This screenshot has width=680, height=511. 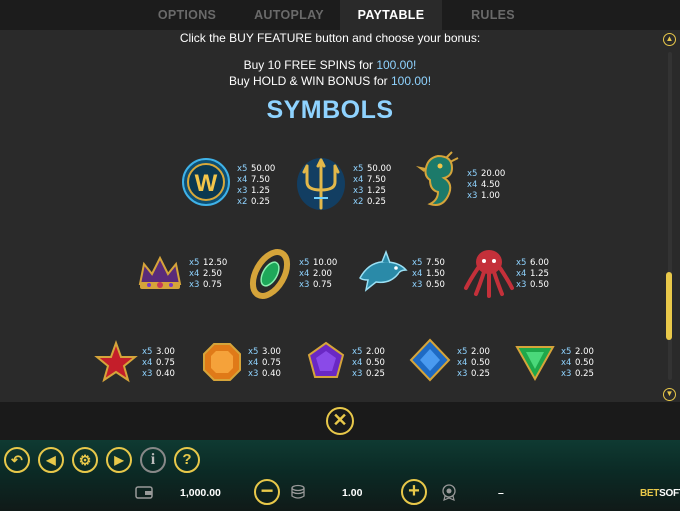 I want to click on question-icon: ?, so click(x=187, y=459).